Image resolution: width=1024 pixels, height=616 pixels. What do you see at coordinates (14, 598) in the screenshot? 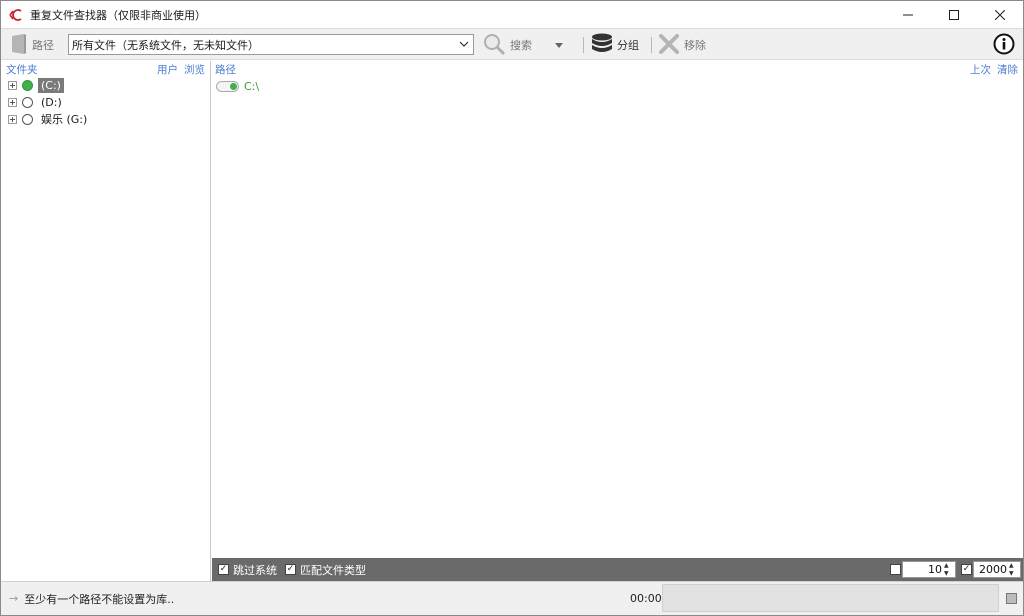
I see `arrow-right-icon: →` at bounding box center [14, 598].